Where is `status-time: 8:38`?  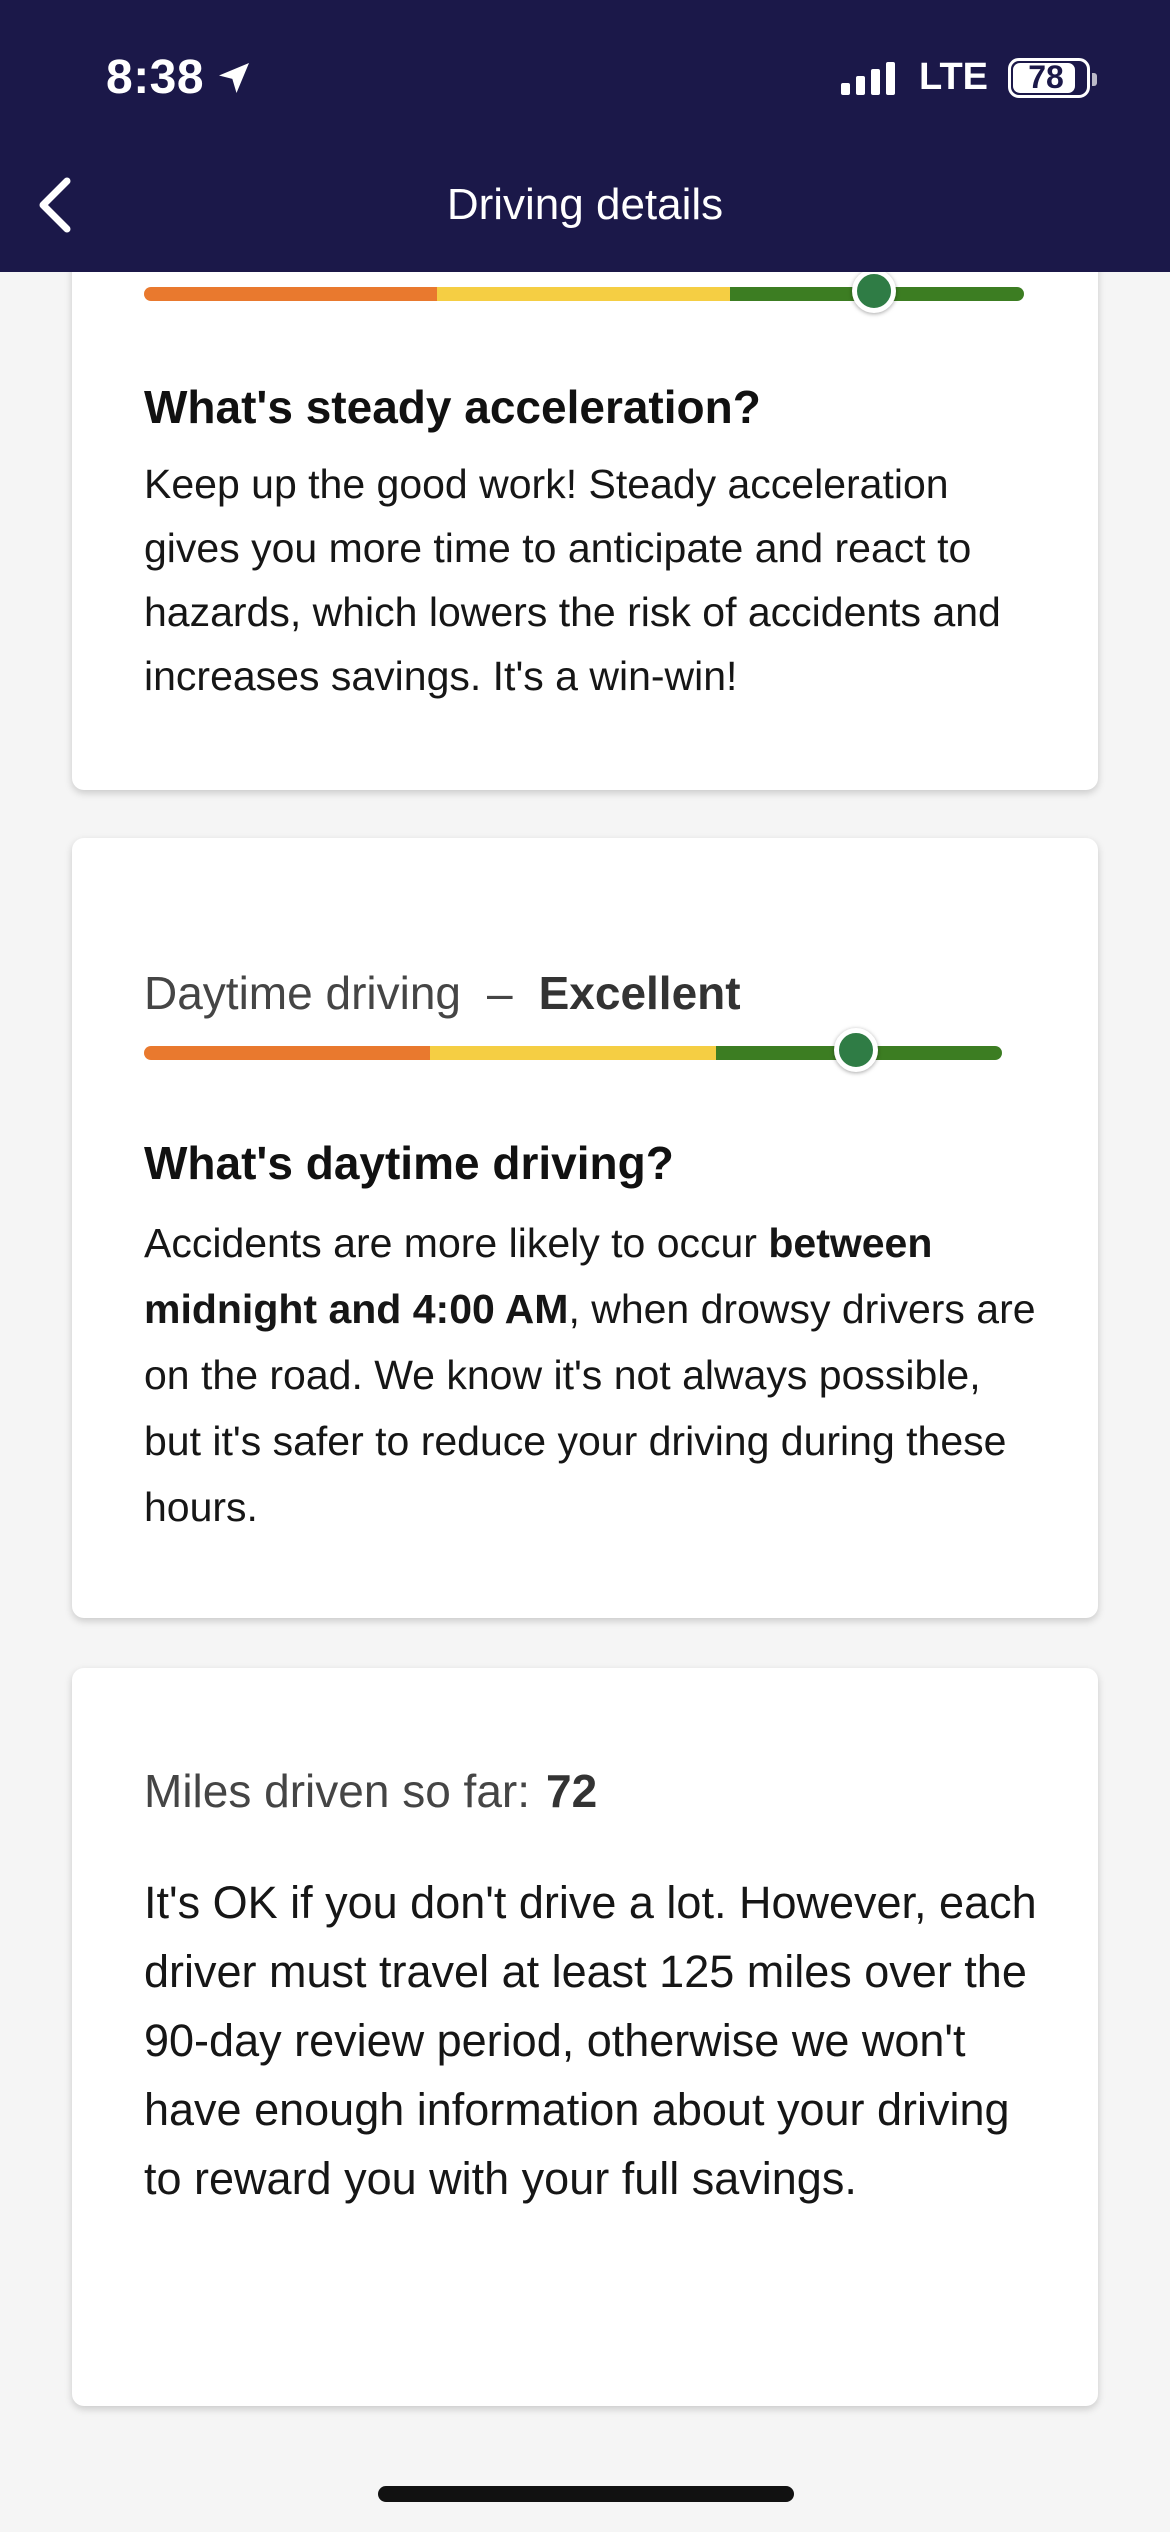 status-time: 8:38 is located at coordinates (180, 77).